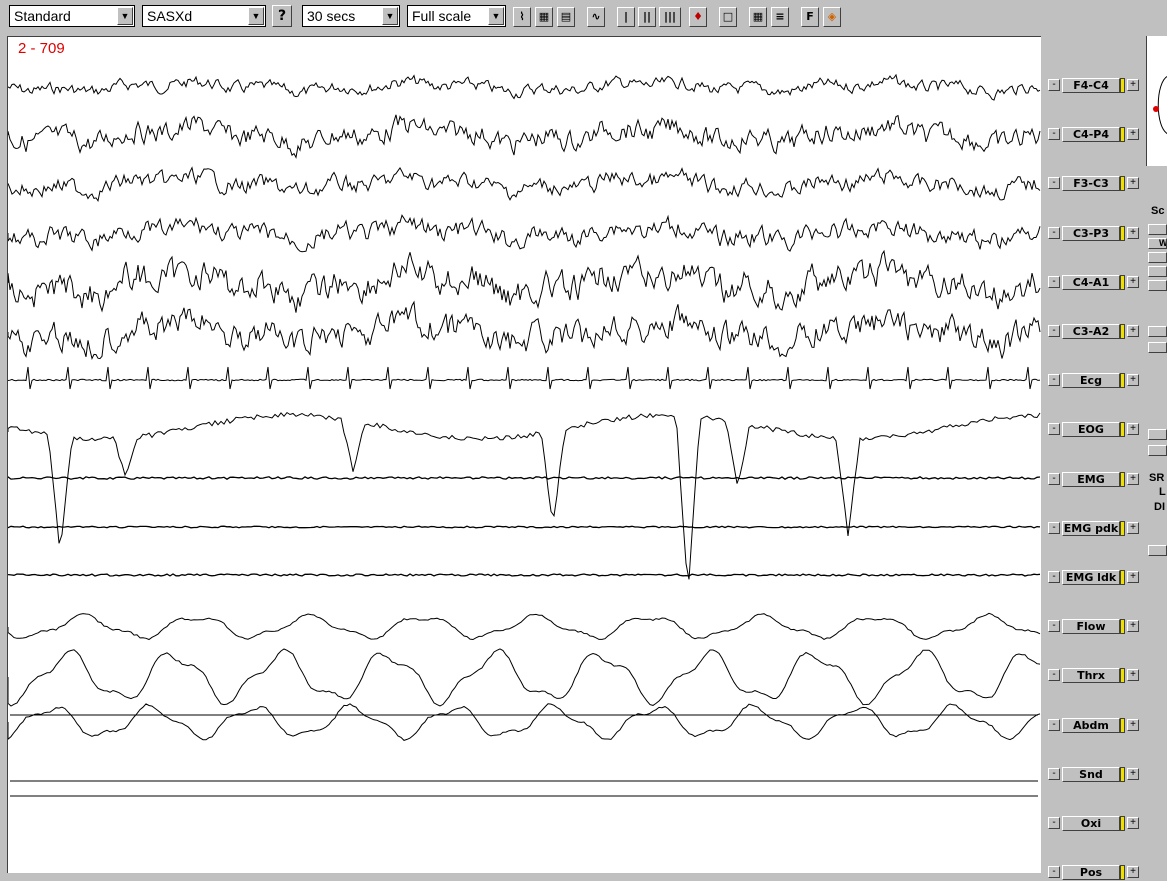  What do you see at coordinates (1091, 725) in the screenshot?
I see `channel-label: Abdm` at bounding box center [1091, 725].